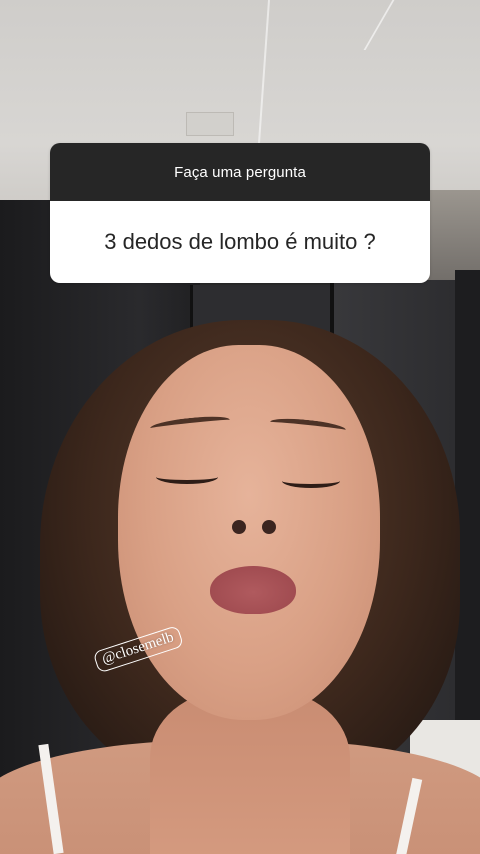  Describe the element at coordinates (210, 124) in the screenshot. I see `ceiling-vent` at that location.